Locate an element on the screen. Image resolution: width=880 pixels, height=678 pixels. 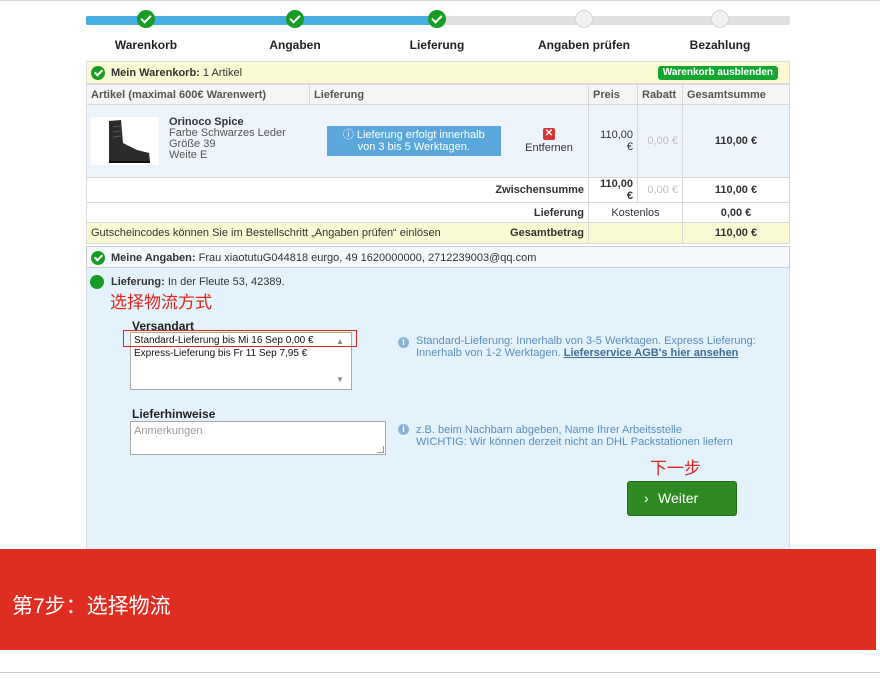
cart-title-label: Mein Warenkorb: is located at coordinates (155, 73).